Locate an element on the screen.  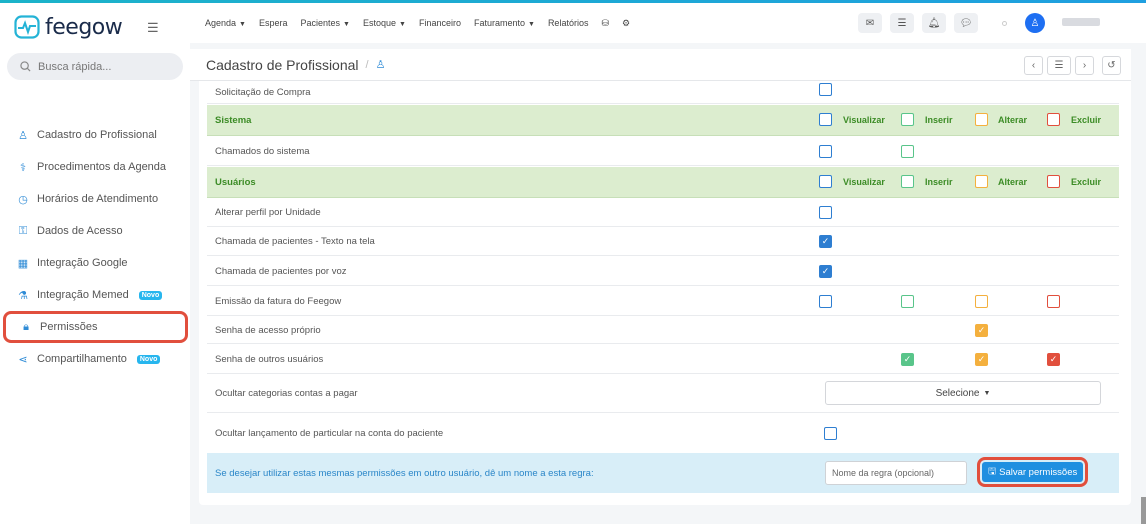
logo-text: feegow is located at coordinates (84, 27).